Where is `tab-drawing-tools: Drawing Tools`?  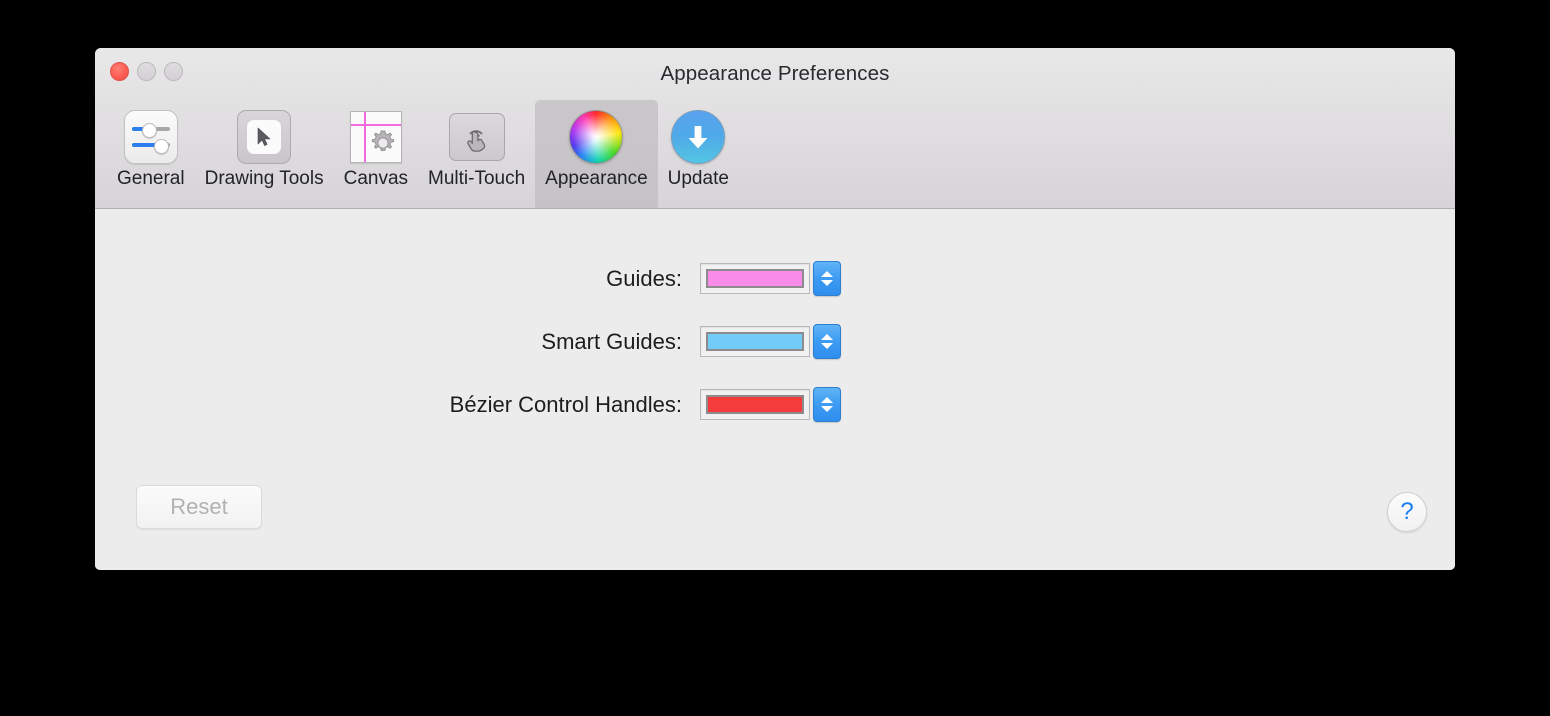
tab-drawing-tools: Drawing Tools is located at coordinates (264, 154).